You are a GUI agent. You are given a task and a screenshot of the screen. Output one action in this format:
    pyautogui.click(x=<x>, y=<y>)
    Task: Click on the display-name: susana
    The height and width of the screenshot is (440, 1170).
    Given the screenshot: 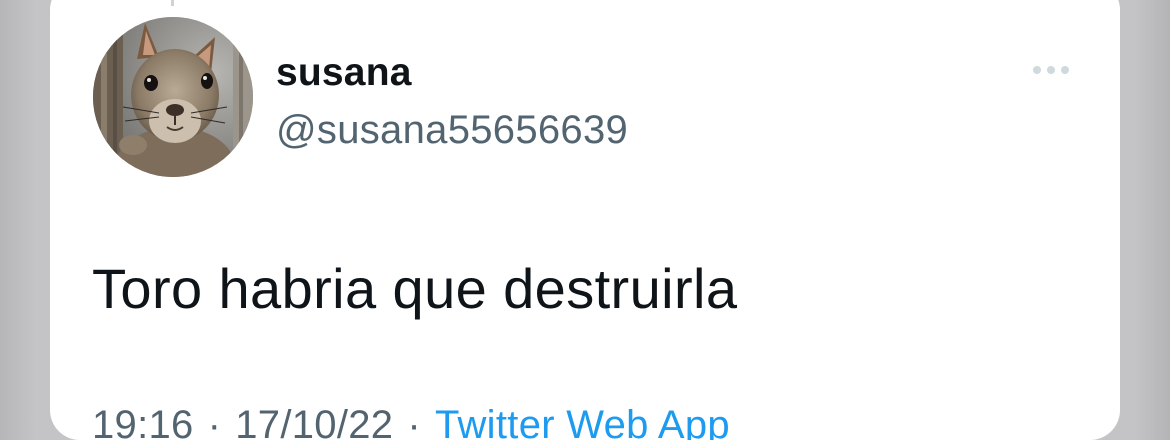 What is the action you would take?
    pyautogui.click(x=344, y=73)
    